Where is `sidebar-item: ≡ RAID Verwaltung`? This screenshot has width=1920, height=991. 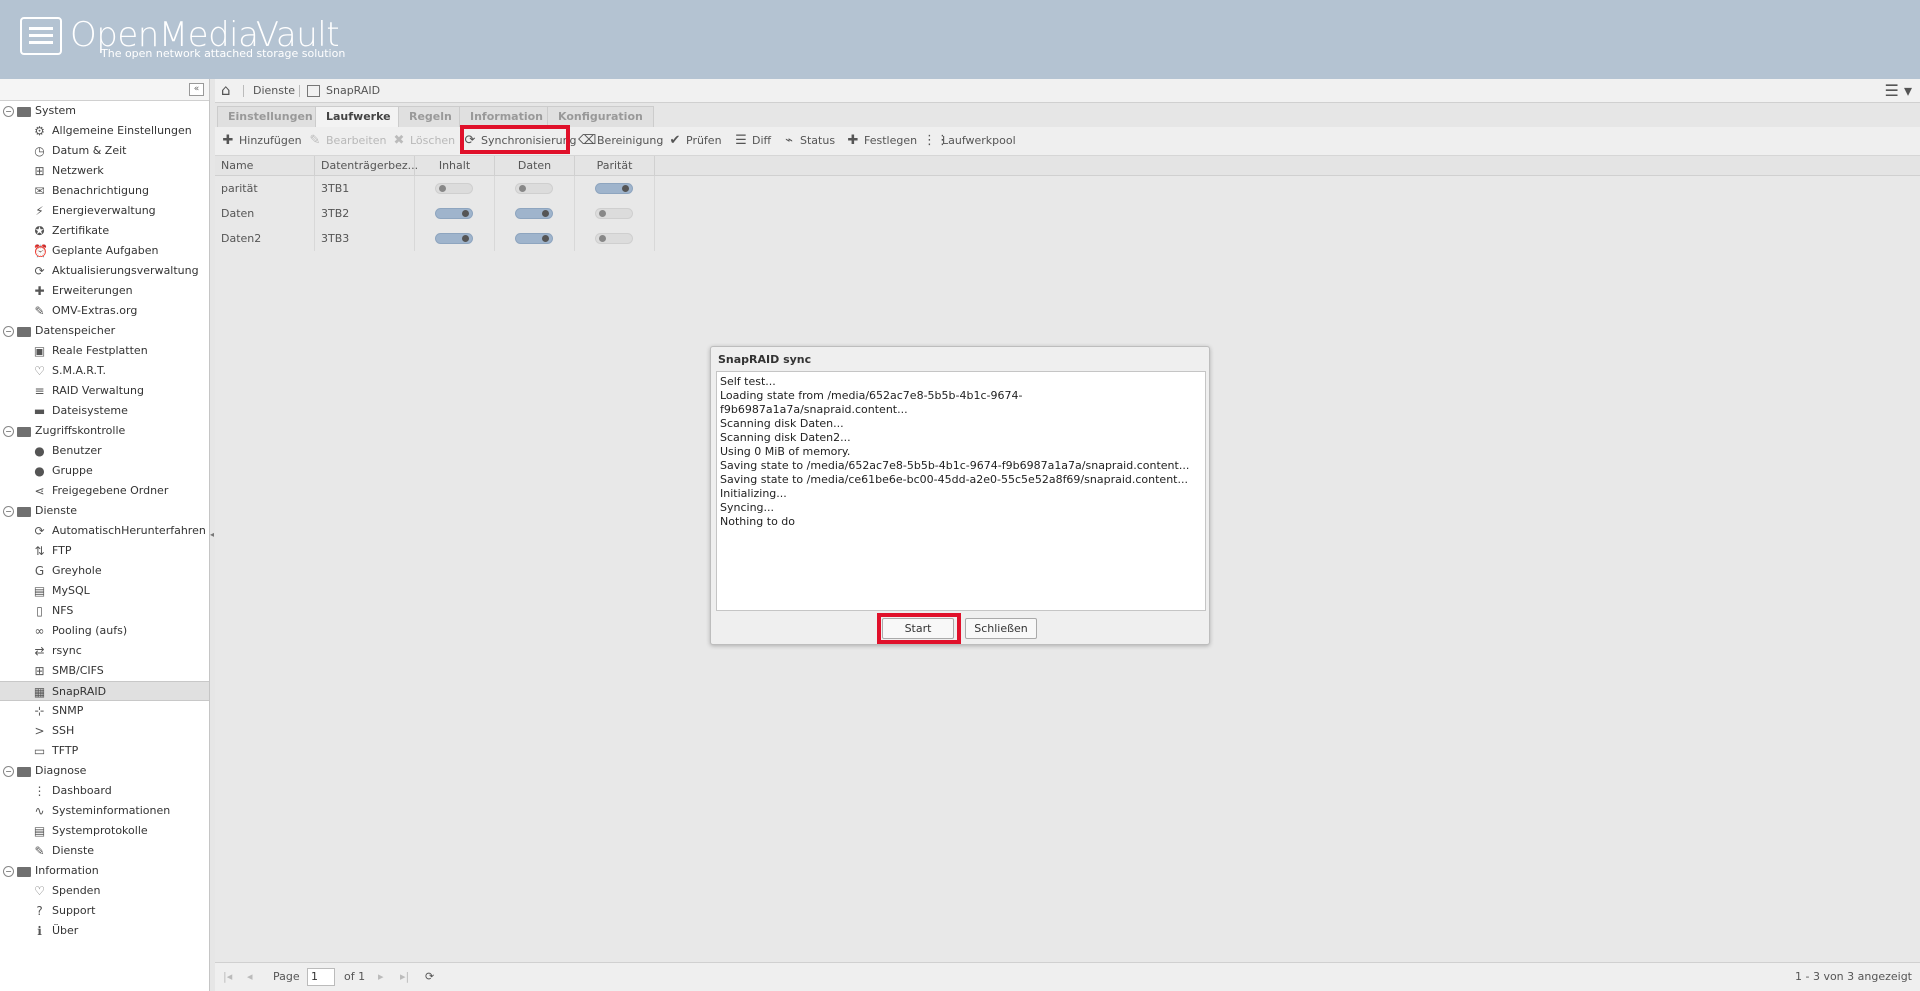 sidebar-item: ≡ RAID Verwaltung is located at coordinates (104, 391).